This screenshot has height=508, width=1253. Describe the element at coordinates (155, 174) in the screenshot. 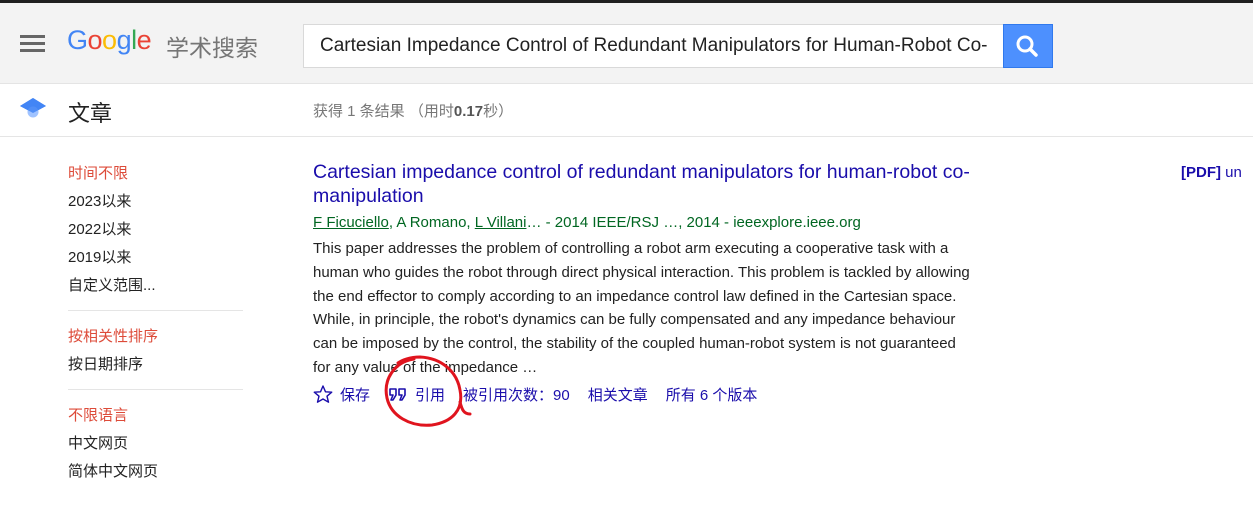

I see `time-filter-option-0: 时间不限` at that location.